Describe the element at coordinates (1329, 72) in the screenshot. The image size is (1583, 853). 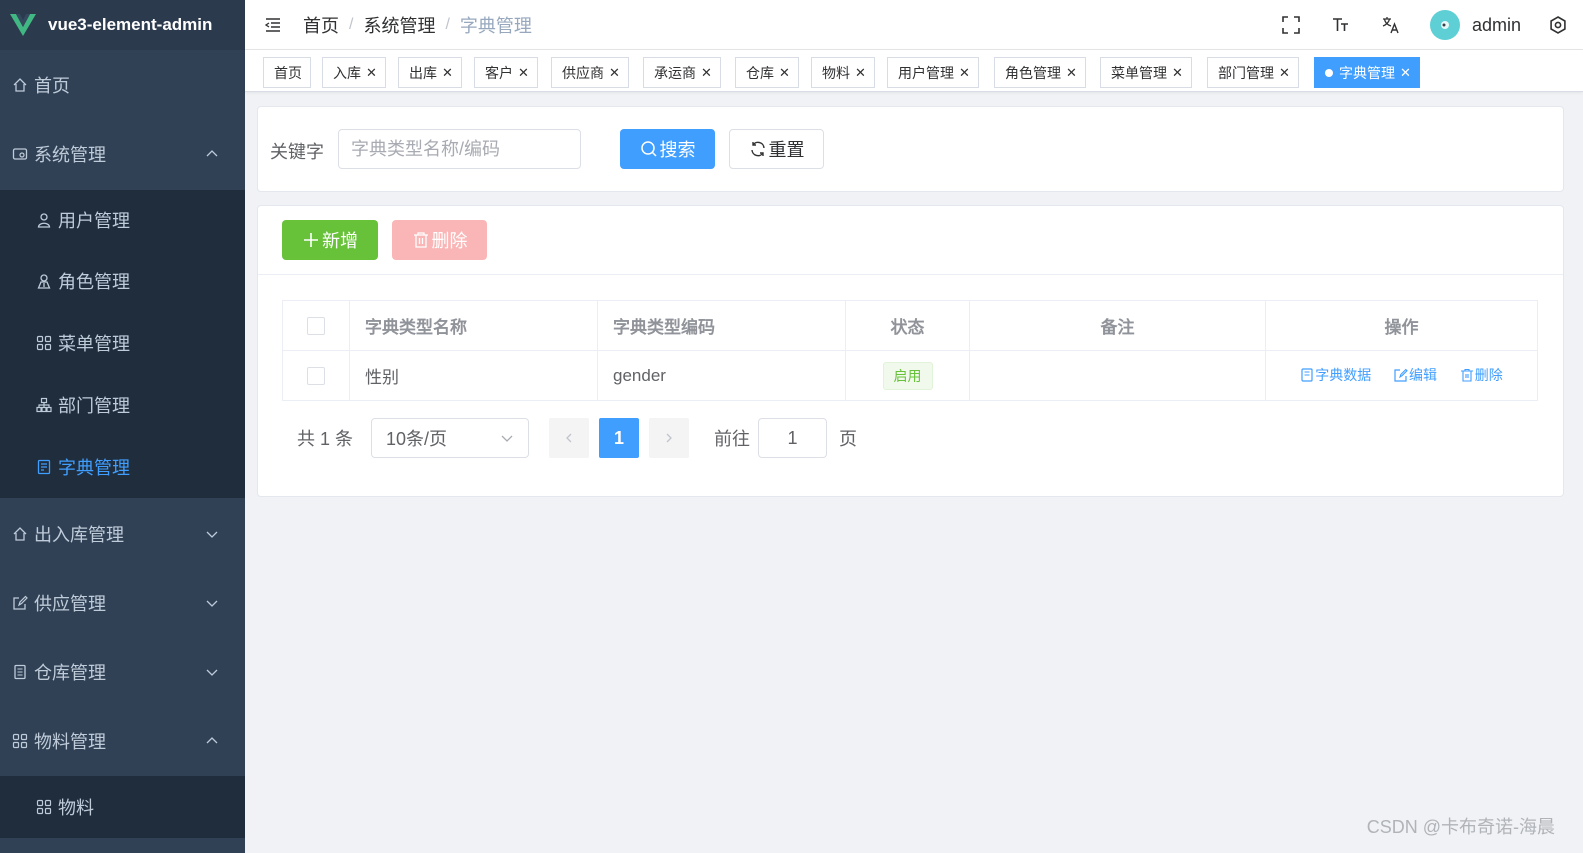
I see `active-dot-icon` at that location.